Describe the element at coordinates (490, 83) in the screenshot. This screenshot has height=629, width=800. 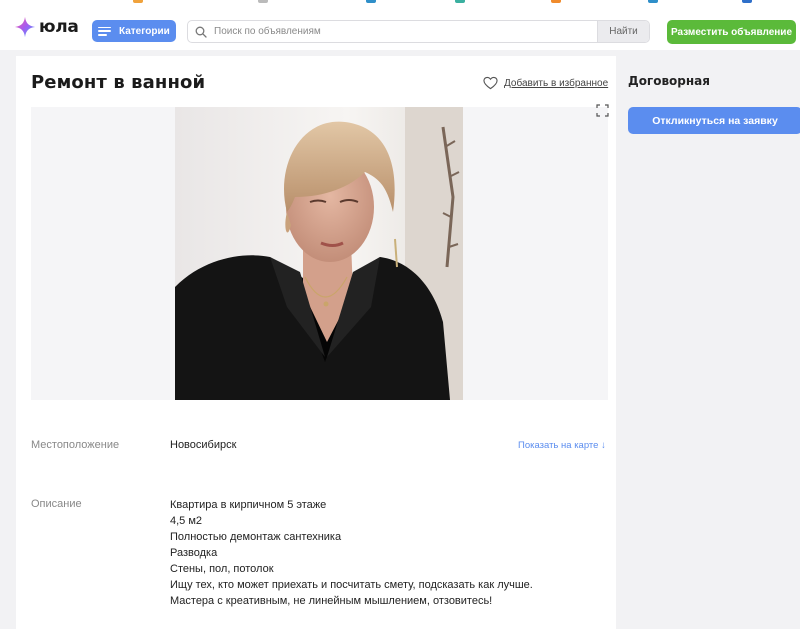
I see `heart-icon` at that location.